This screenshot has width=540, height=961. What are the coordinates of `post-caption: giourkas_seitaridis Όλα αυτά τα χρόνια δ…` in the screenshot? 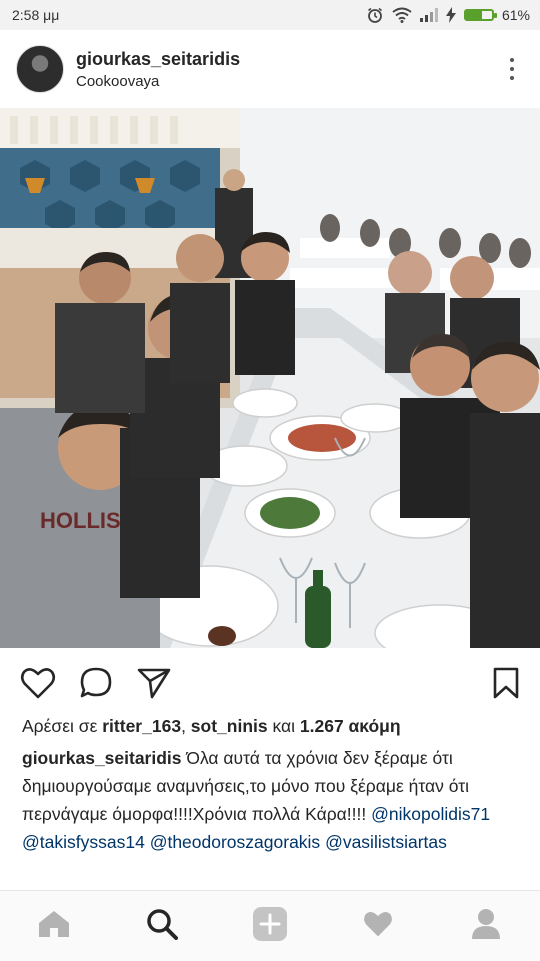 It's located at (272, 800).